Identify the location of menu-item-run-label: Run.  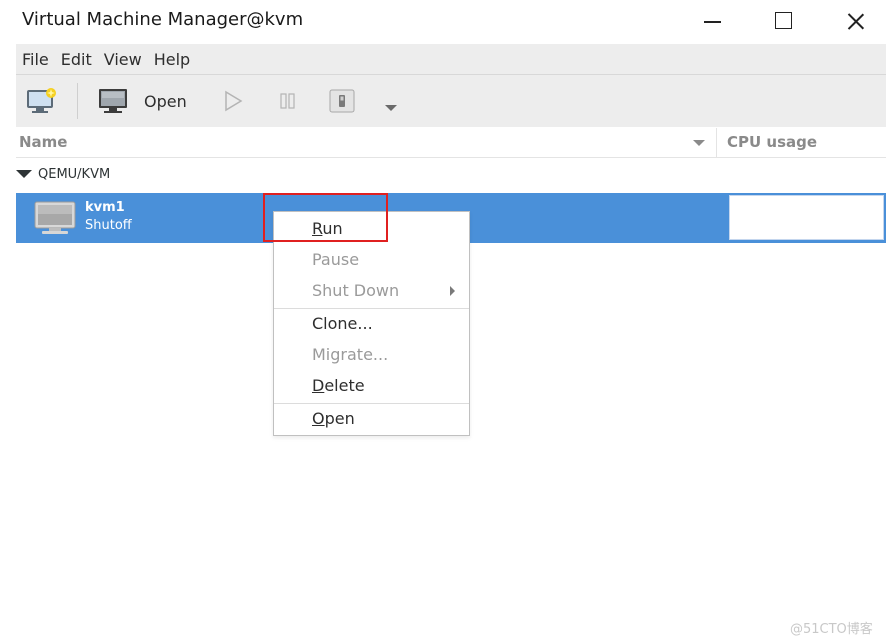
(327, 228).